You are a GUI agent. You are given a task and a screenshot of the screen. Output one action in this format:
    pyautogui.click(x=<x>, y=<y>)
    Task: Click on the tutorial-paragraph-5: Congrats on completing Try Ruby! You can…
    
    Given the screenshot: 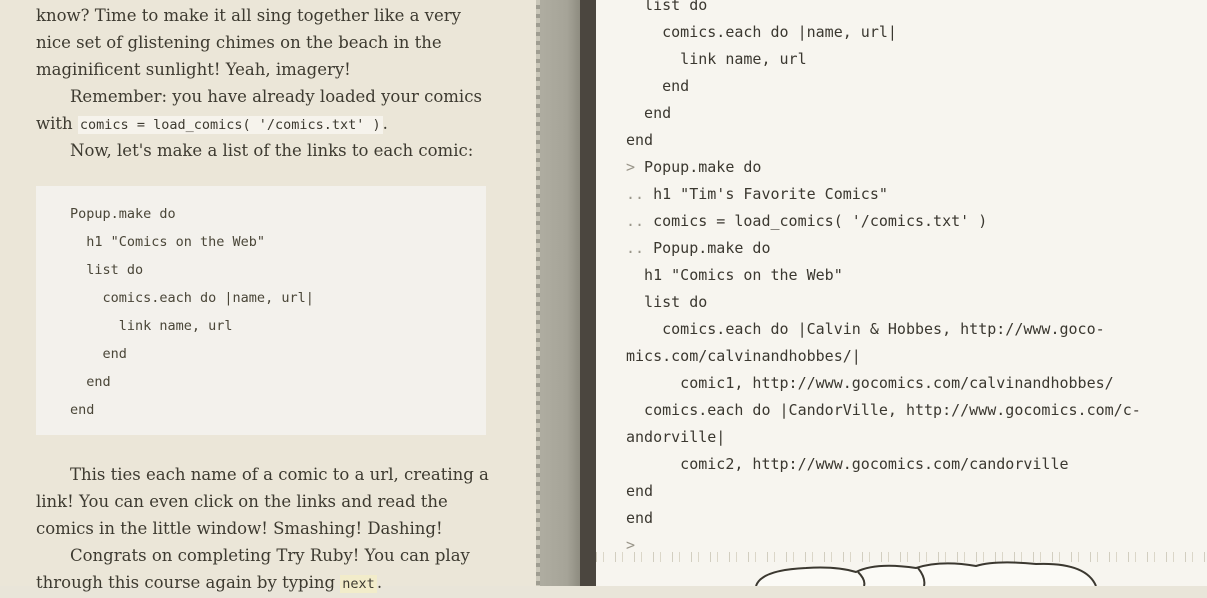 What is the action you would take?
    pyautogui.click(x=253, y=569)
    